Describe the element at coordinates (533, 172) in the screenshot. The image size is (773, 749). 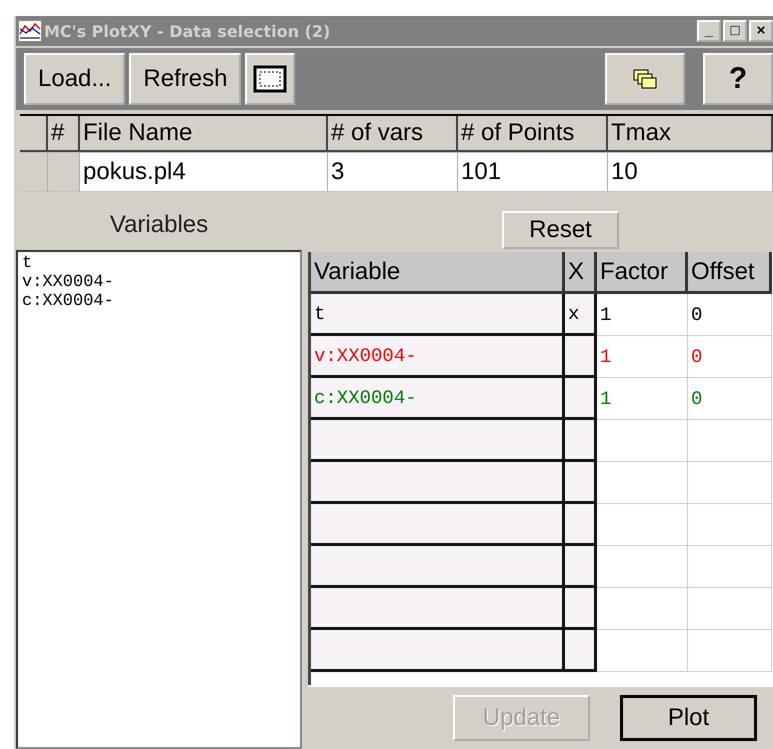
I see `table-cell: 101` at that location.